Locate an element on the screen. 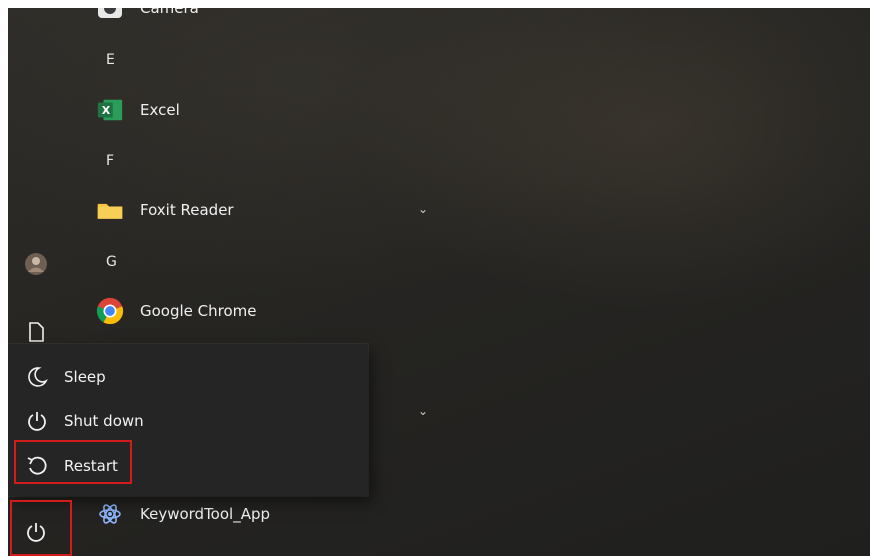 This screenshot has width=870, height=556. app-label-google-chrome: Google Chrome is located at coordinates (198, 311).